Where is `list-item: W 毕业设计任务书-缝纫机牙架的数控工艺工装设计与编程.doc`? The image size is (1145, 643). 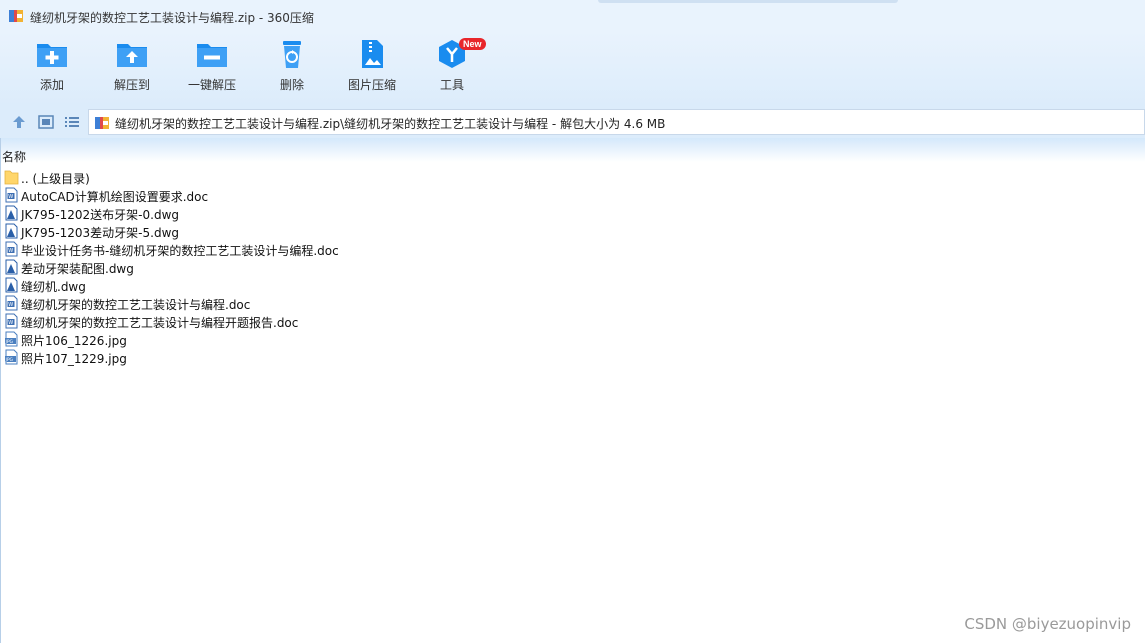 list-item: W 毕业设计任务书-缝纫机牙架的数控工艺工装设计与编程.doc is located at coordinates (572, 249).